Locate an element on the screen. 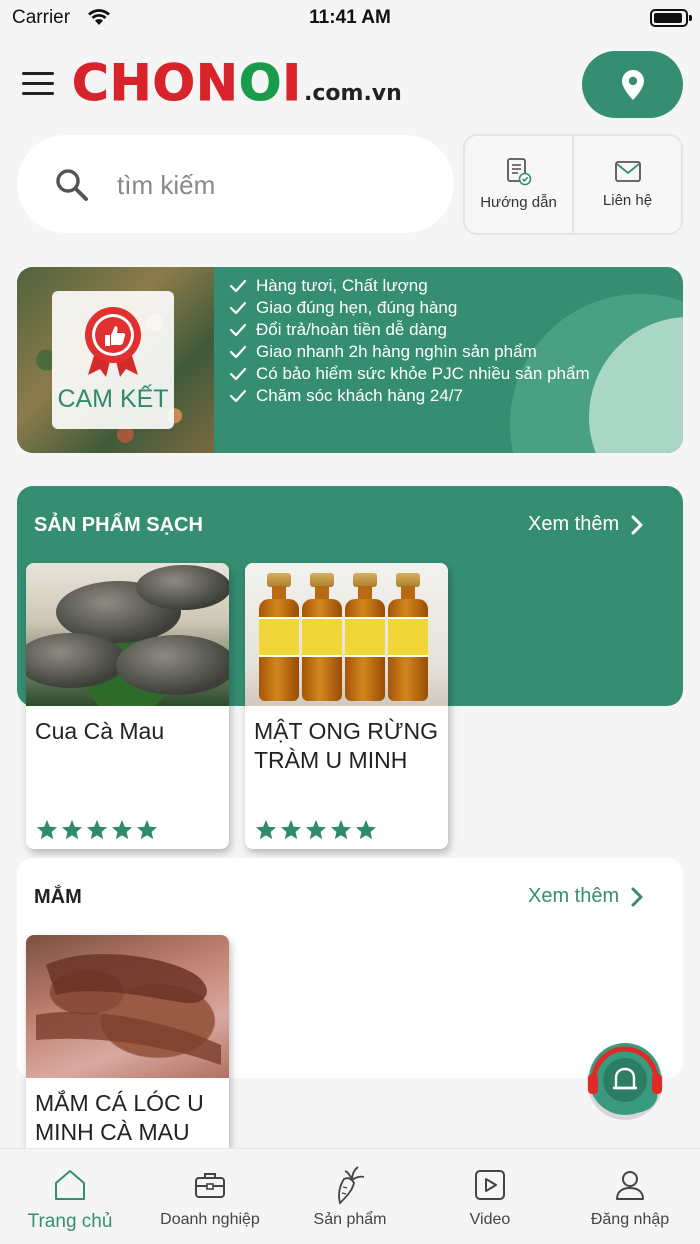 Image resolution: width=700 pixels, height=1244 pixels. product-card: MẮM CÁ LÓC U MINH CÀ MAU is located at coordinates (127, 1042).